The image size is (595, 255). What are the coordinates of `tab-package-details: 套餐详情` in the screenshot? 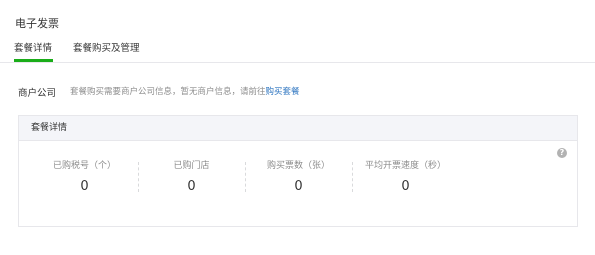 It's located at (33, 50).